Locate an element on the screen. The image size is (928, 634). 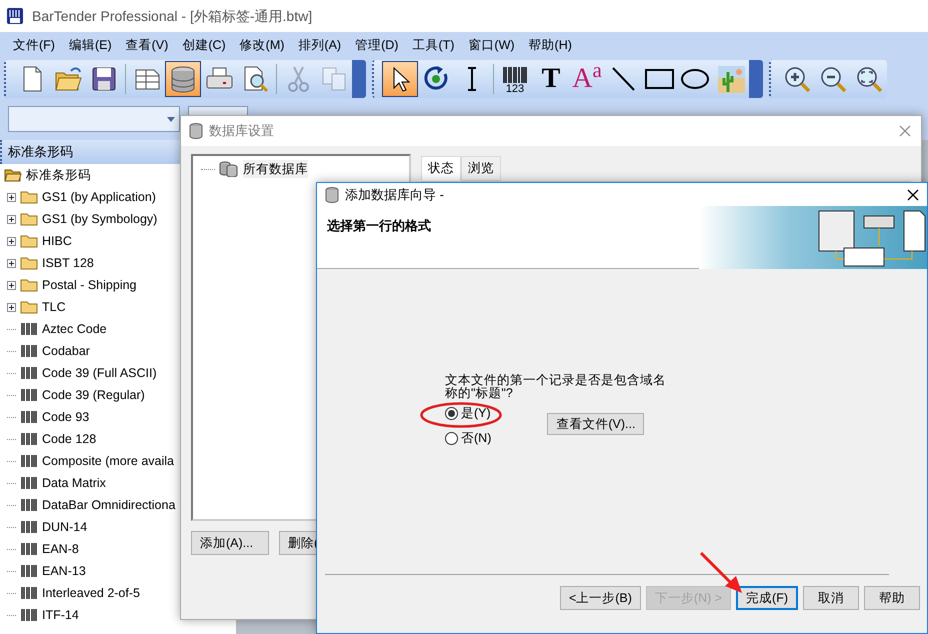
pointer-arrow is located at coordinates (722, 573).